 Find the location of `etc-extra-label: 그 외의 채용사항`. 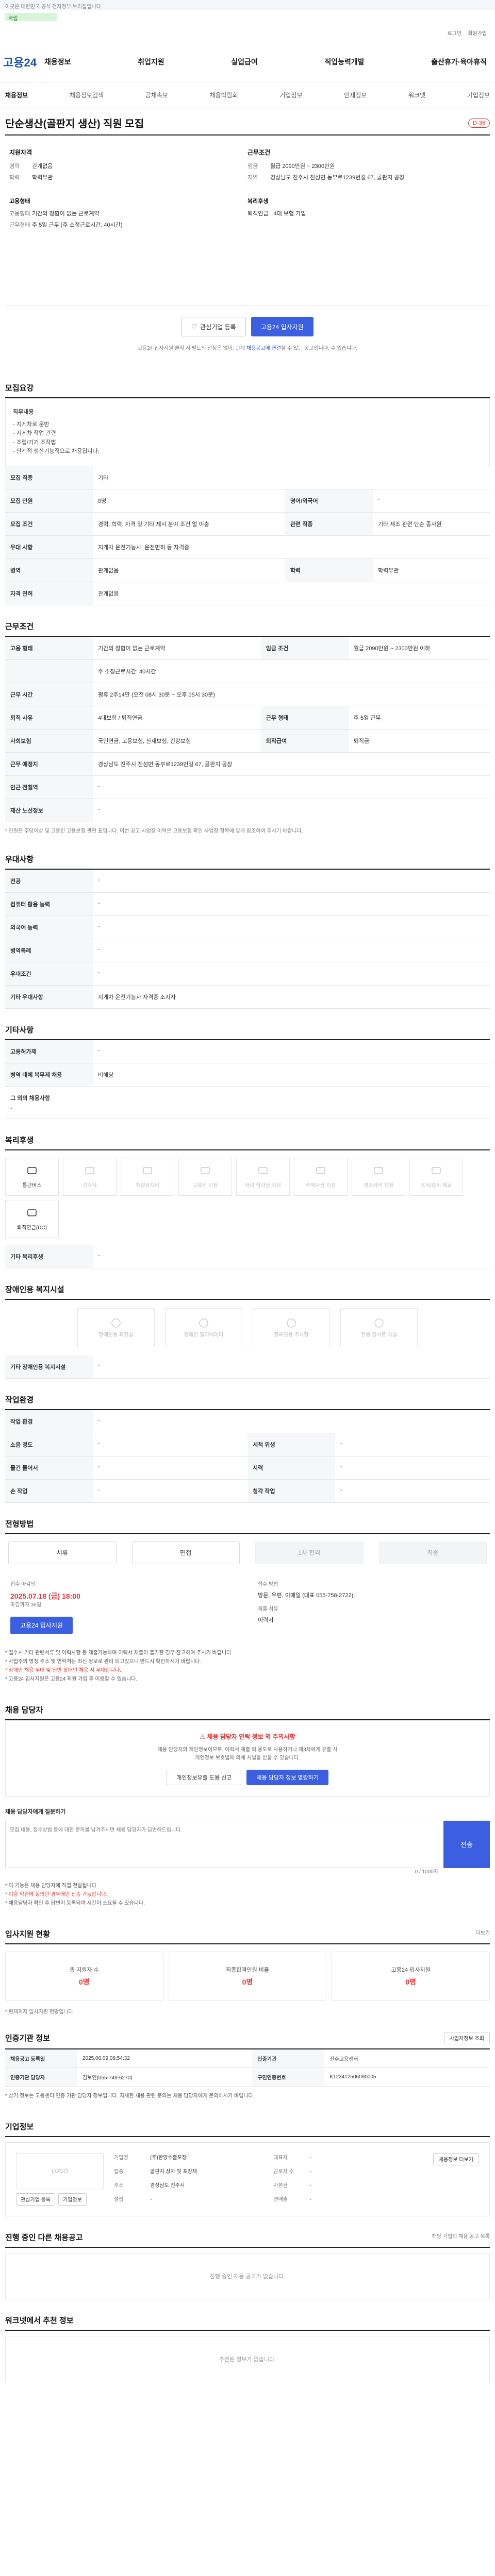

etc-extra-label: 그 외의 채용사항 is located at coordinates (30, 1098).